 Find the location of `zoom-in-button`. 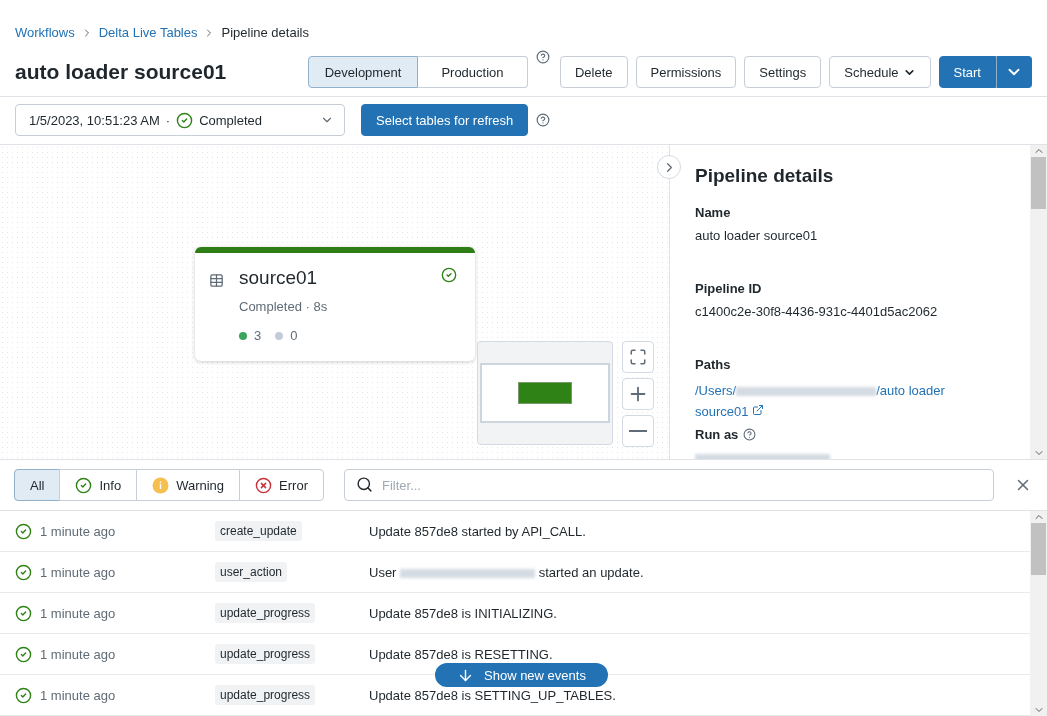

zoom-in-button is located at coordinates (638, 394).